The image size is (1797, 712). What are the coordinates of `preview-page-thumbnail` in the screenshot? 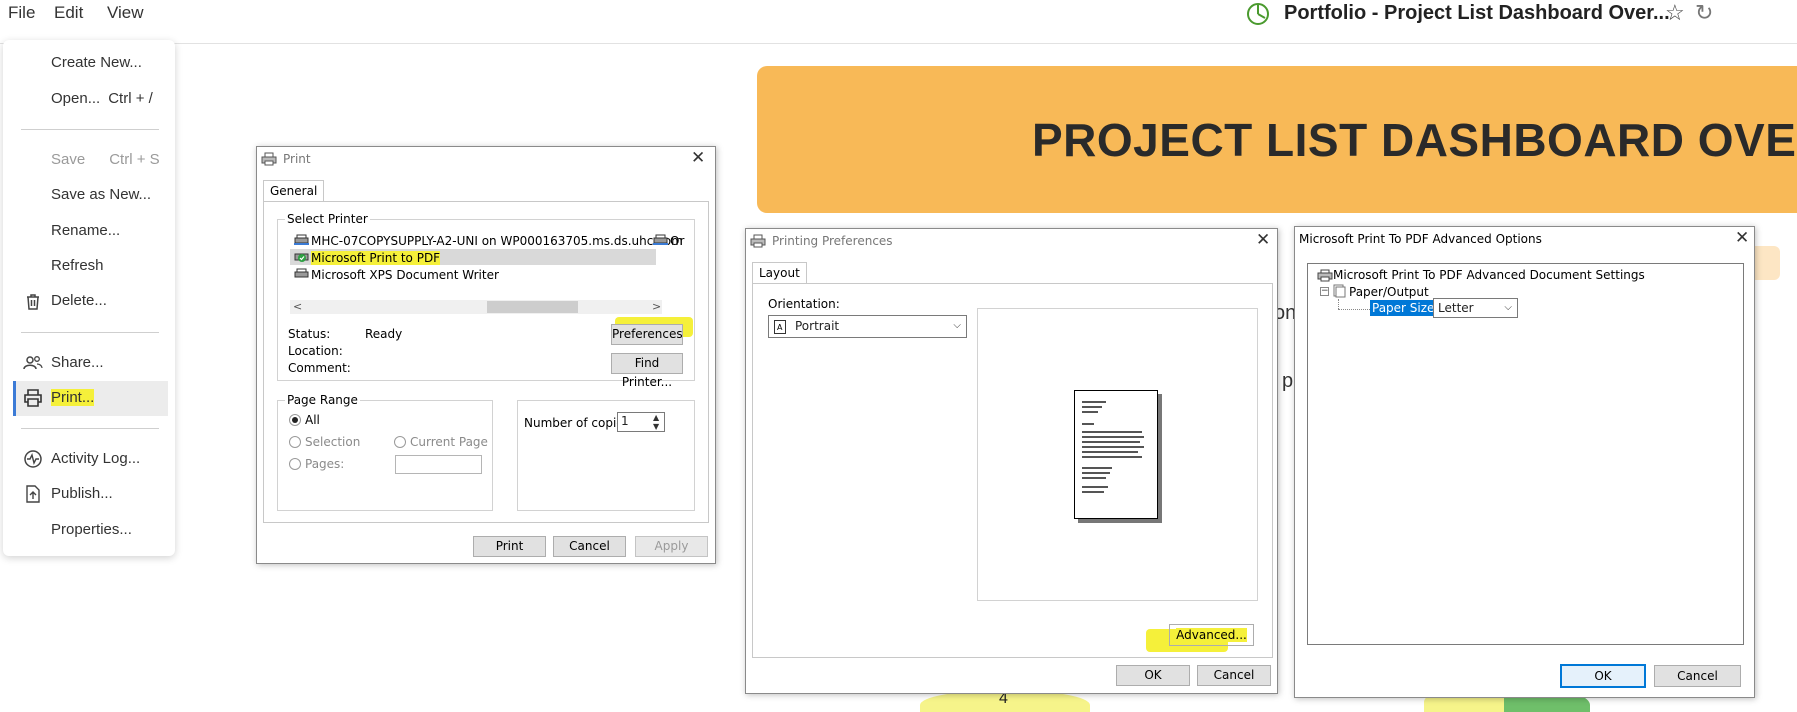 It's located at (1116, 454).